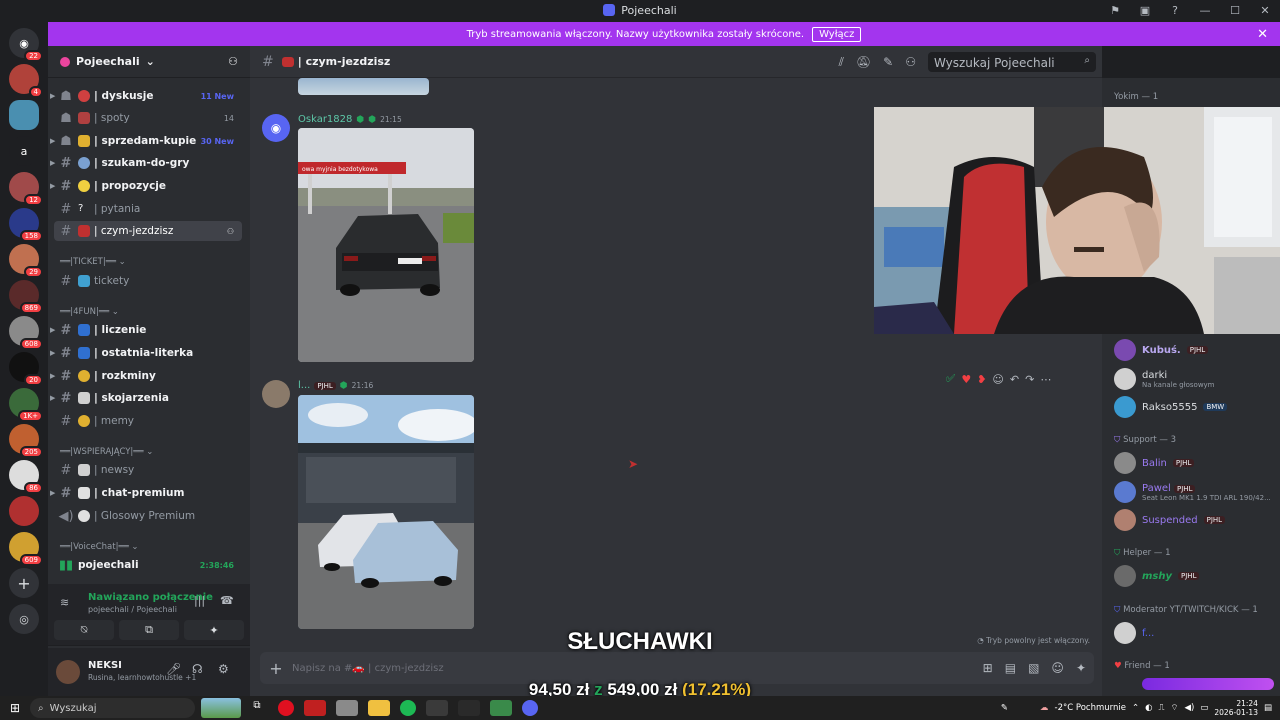 This screenshot has height=720, width=1280. What do you see at coordinates (146, 376) in the screenshot?
I see `channel-rozkminy: ▶ # | rozkminy` at bounding box center [146, 376].